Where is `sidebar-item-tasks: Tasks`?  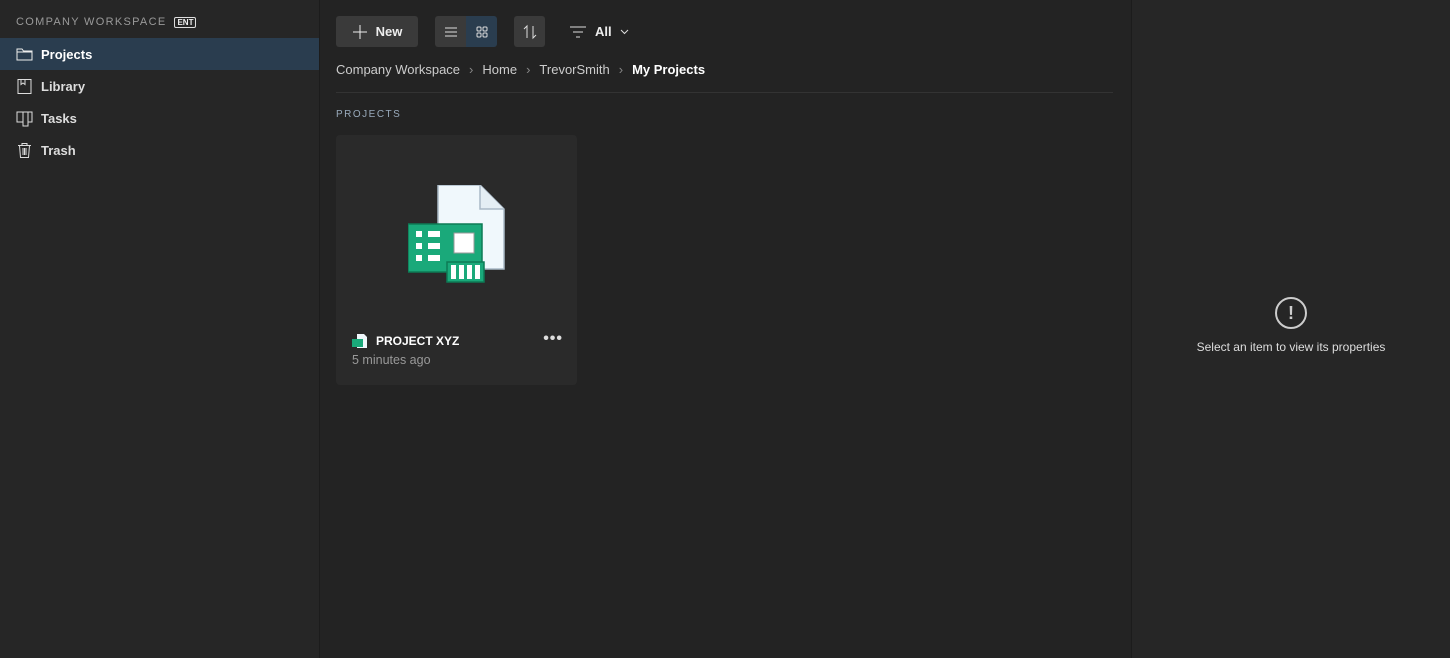
sidebar-item-tasks: Tasks is located at coordinates (159, 118).